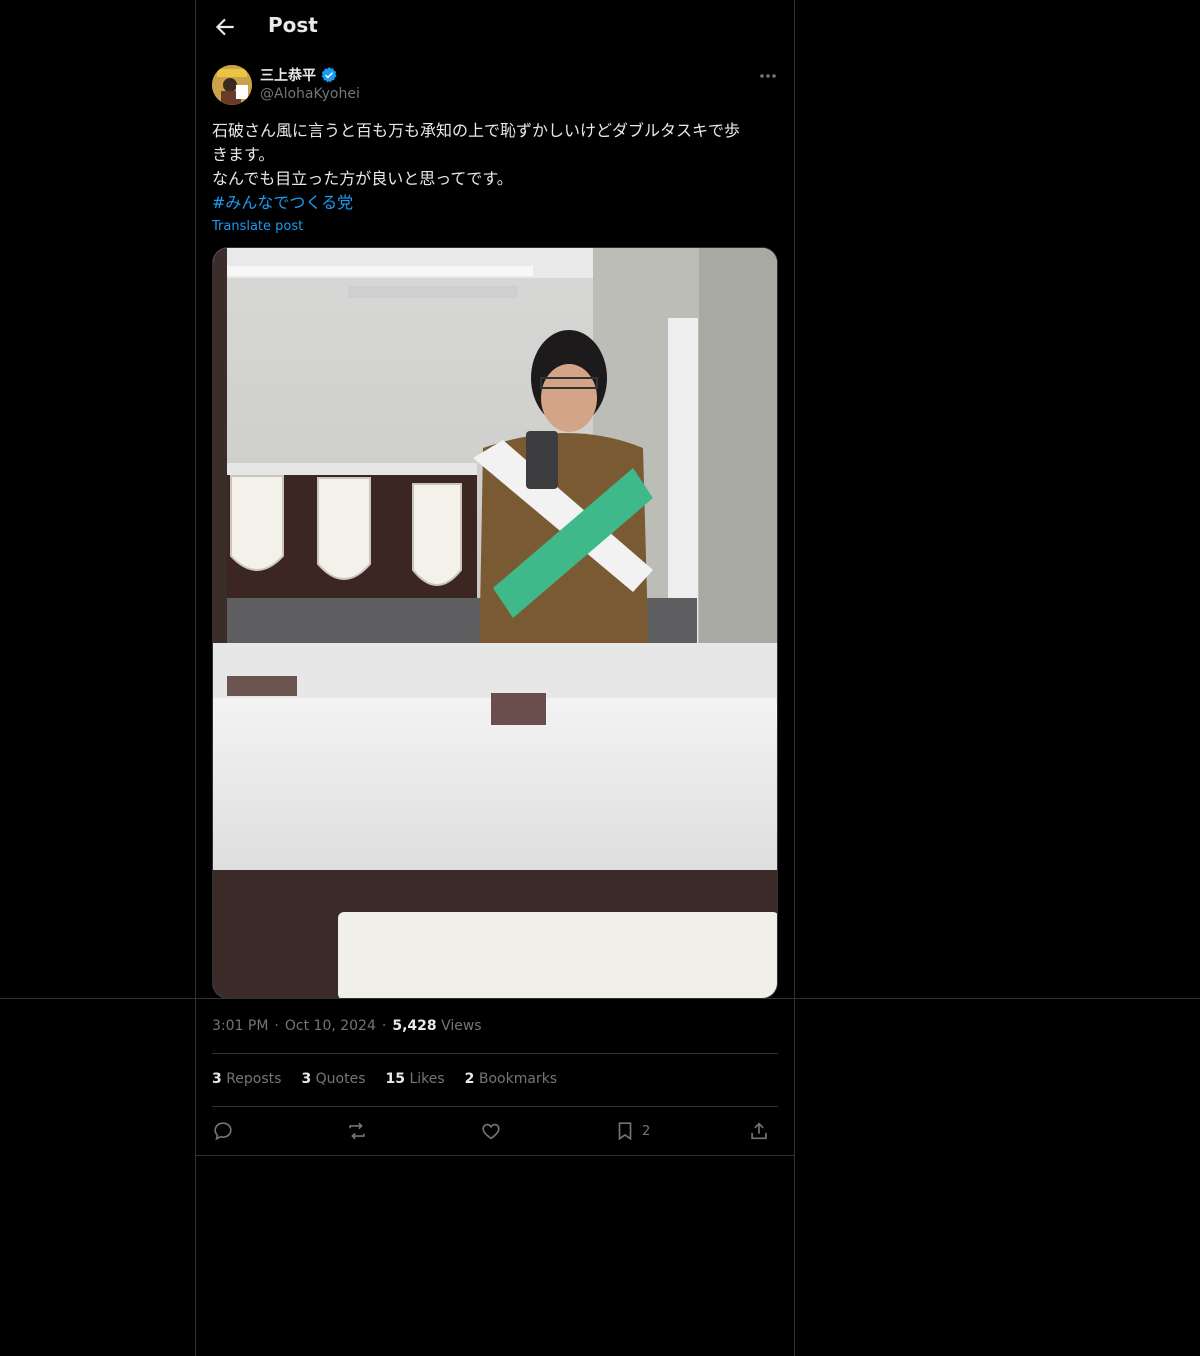 Image resolution: width=1200 pixels, height=1356 pixels. Describe the element at coordinates (362, 178) in the screenshot. I see `post-text-line: なんでも目立った方が良いと思ってです。` at that location.